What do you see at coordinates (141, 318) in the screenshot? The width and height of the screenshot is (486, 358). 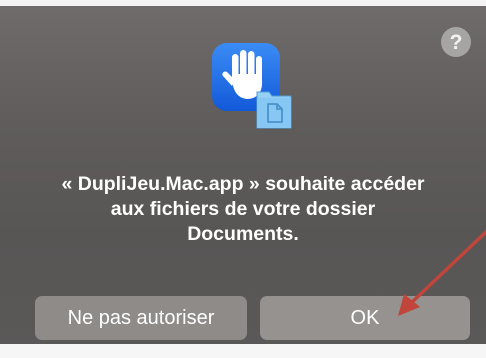 I see `deny-button: Ne pas autoriser` at bounding box center [141, 318].